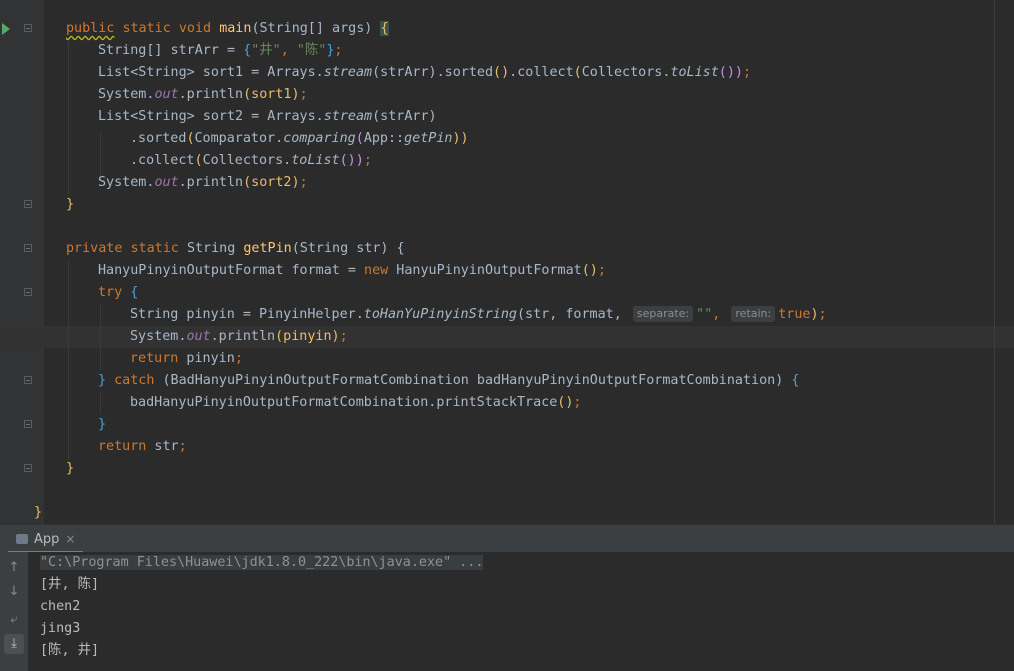  I want to click on arrow-up-icon: ↑, so click(14, 568).